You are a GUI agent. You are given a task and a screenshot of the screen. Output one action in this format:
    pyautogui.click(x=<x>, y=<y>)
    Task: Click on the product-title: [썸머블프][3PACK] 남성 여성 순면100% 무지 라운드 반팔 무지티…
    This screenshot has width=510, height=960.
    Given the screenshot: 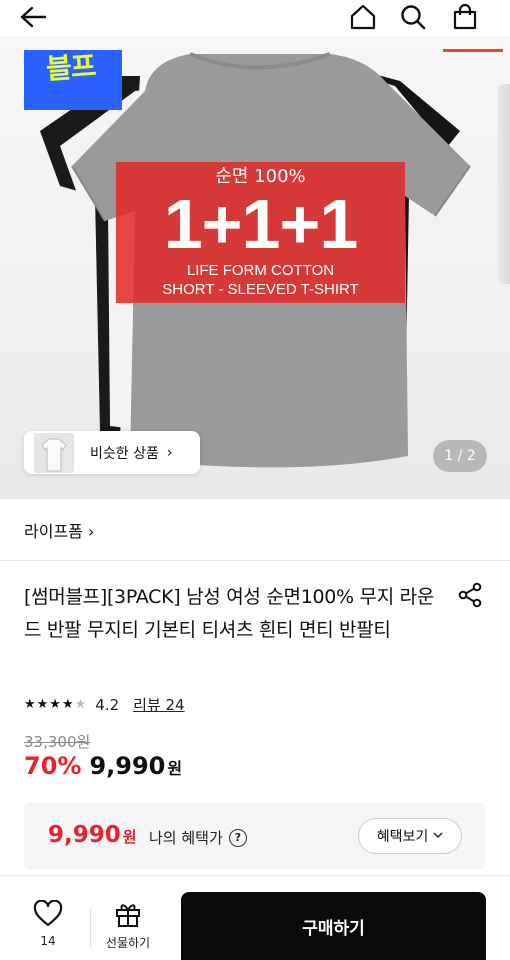 What is the action you would take?
    pyautogui.click(x=229, y=613)
    